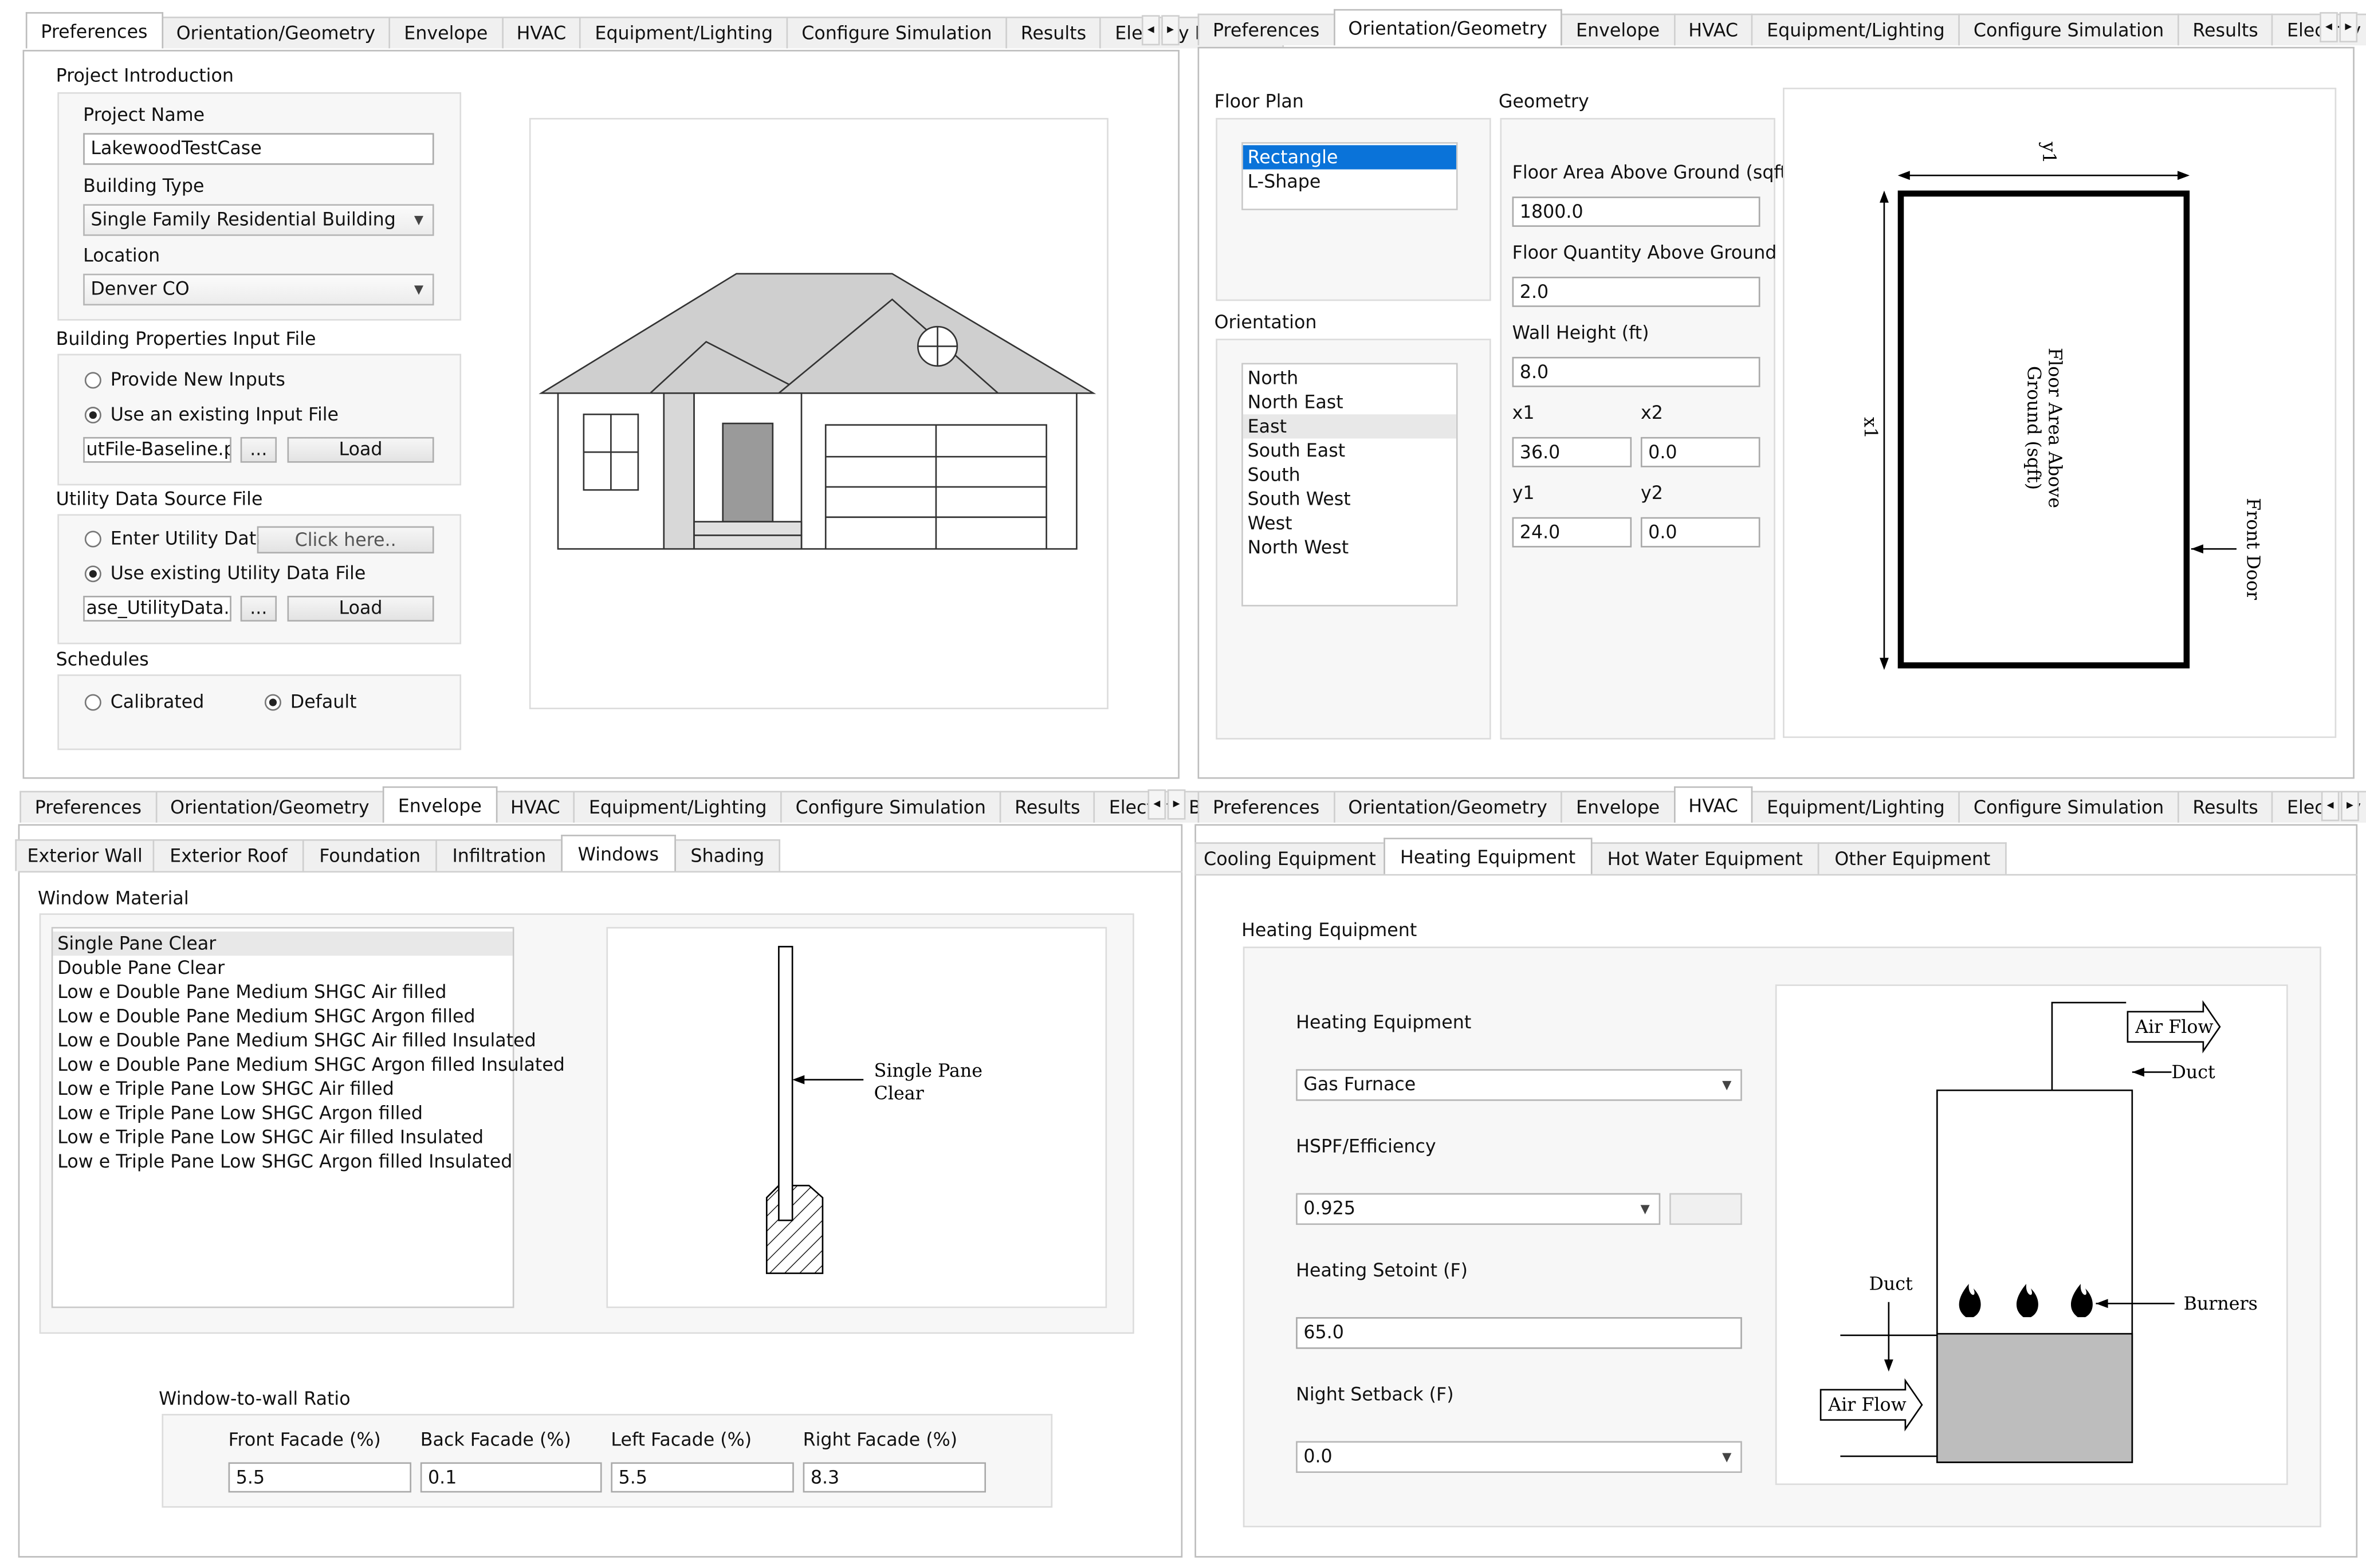 This screenshot has height=1568, width=2366. What do you see at coordinates (1912, 858) in the screenshot?
I see `subtab-other-equipment: Other Equipment` at bounding box center [1912, 858].